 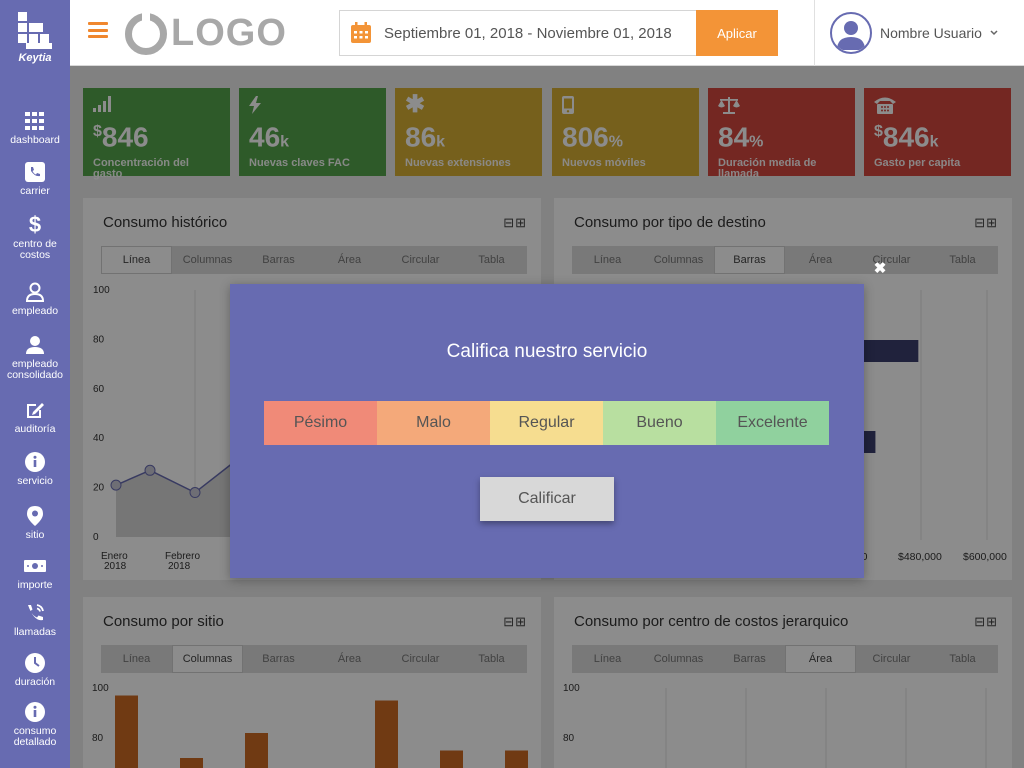 What do you see at coordinates (35, 429) in the screenshot?
I see `sidebar-item-label: auditoría` at bounding box center [35, 429].